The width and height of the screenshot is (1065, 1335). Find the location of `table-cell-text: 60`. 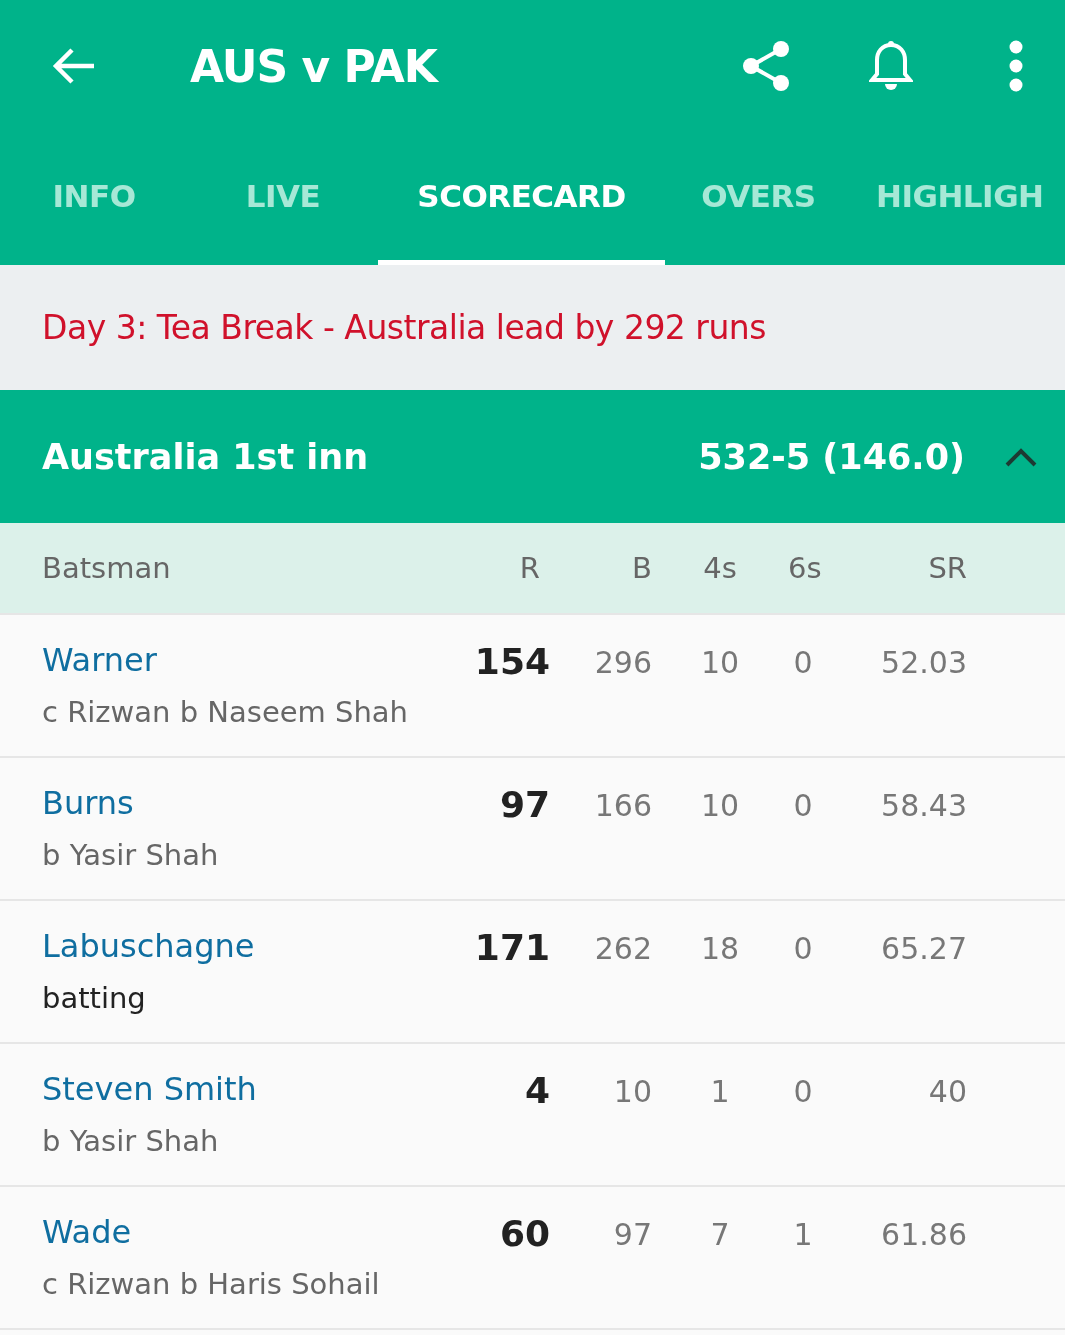

table-cell-text: 60 is located at coordinates (524, 1233).